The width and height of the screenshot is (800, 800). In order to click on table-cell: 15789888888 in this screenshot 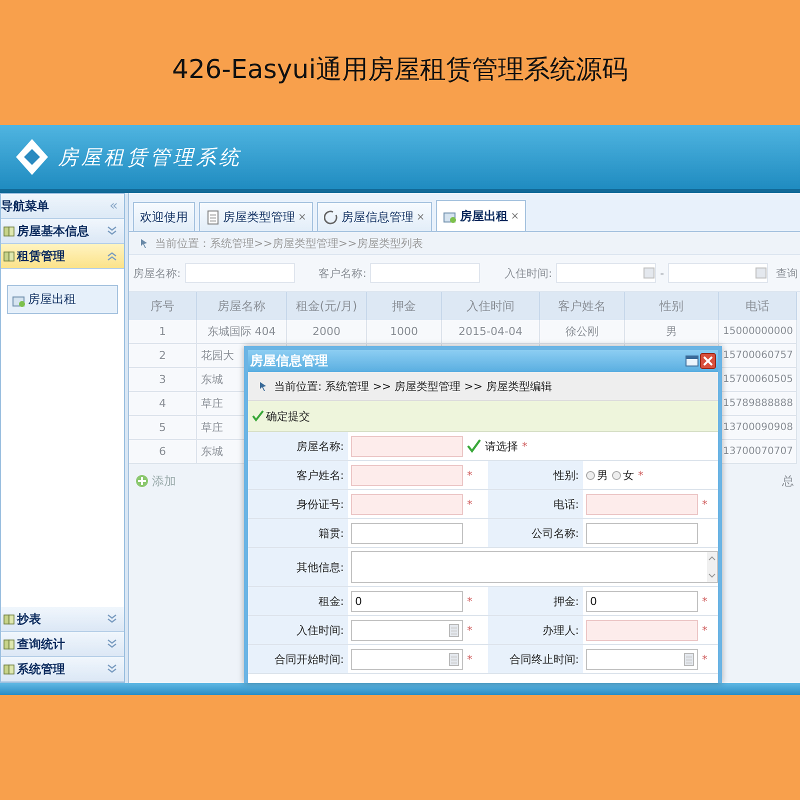, I will do `click(758, 404)`.